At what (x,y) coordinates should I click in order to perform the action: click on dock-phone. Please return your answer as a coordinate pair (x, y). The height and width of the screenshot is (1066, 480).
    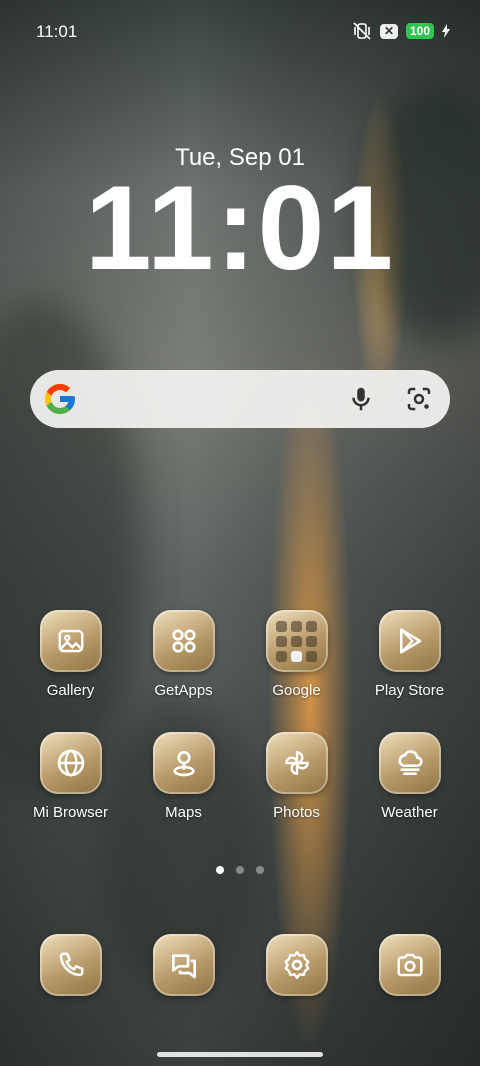
    Looking at the image, I should click on (70, 965).